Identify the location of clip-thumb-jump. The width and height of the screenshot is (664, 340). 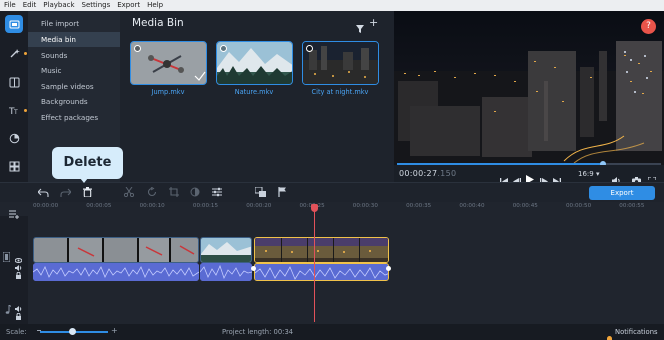
(168, 63).